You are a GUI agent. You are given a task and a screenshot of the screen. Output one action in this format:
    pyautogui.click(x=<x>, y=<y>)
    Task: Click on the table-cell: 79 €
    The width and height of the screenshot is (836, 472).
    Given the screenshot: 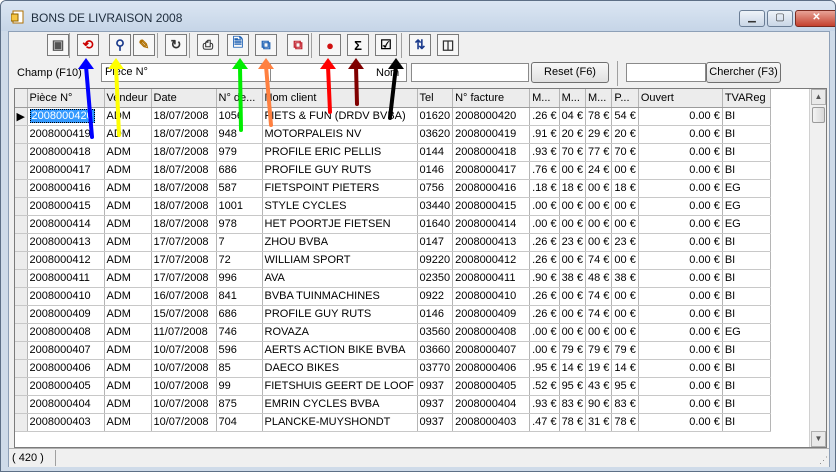 What is the action you would take?
    pyautogui.click(x=572, y=350)
    